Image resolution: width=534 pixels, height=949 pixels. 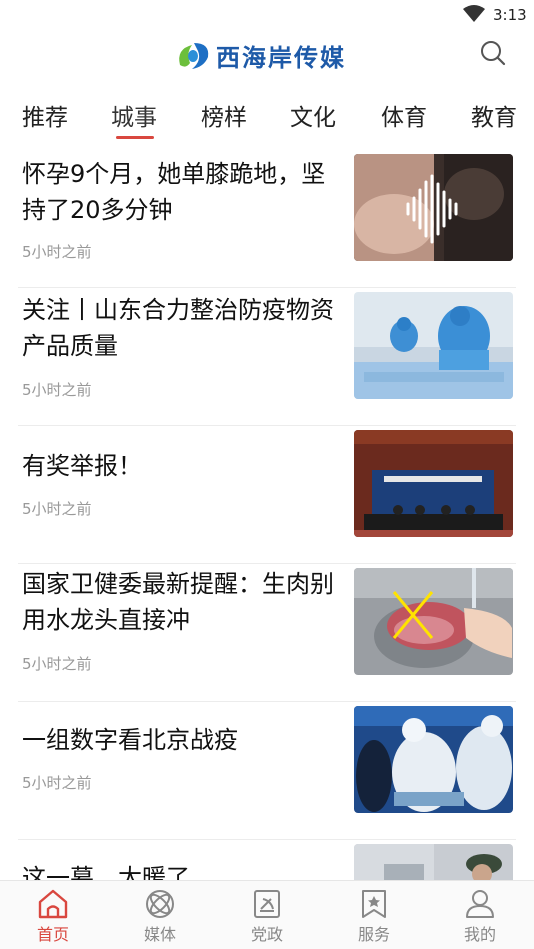 I want to click on nav-label: 媒体, so click(x=159, y=934).